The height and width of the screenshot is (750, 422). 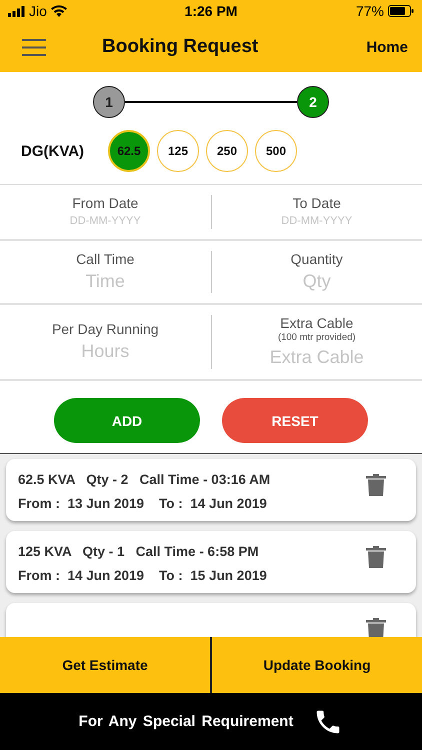 What do you see at coordinates (227, 151) in the screenshot?
I see `kva-option: 250` at bounding box center [227, 151].